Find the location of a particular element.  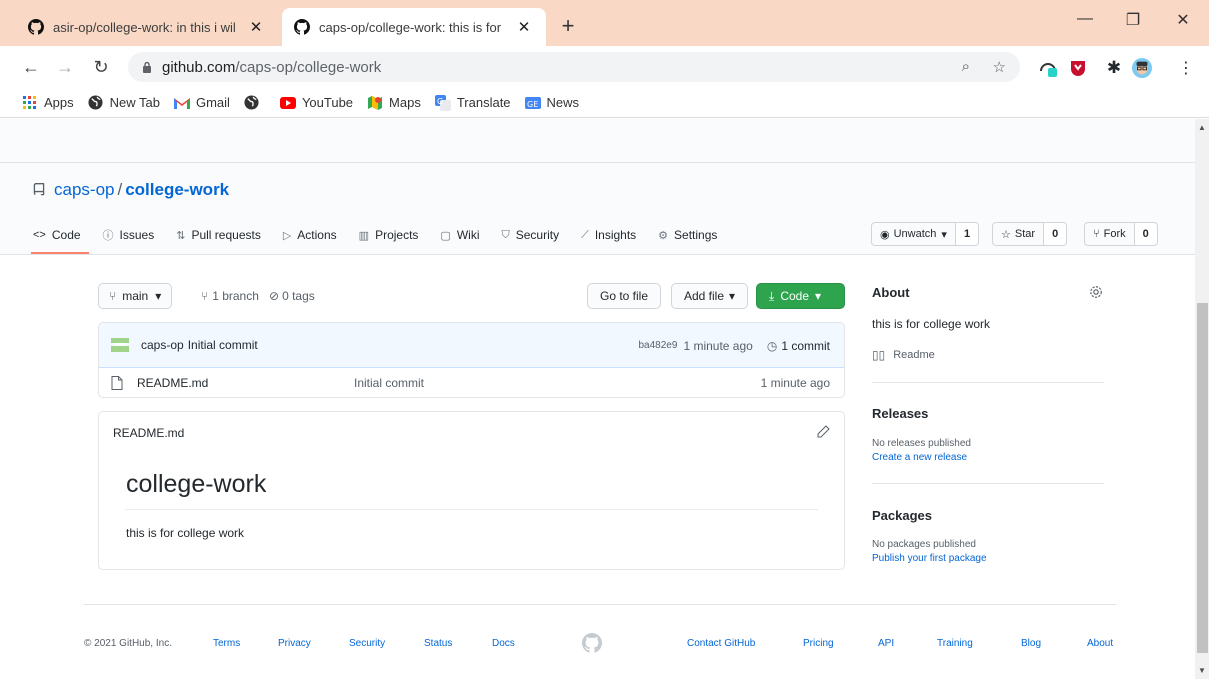

address-bar: github.com/caps-op/college-work ⌕ ☆ is located at coordinates (574, 67).